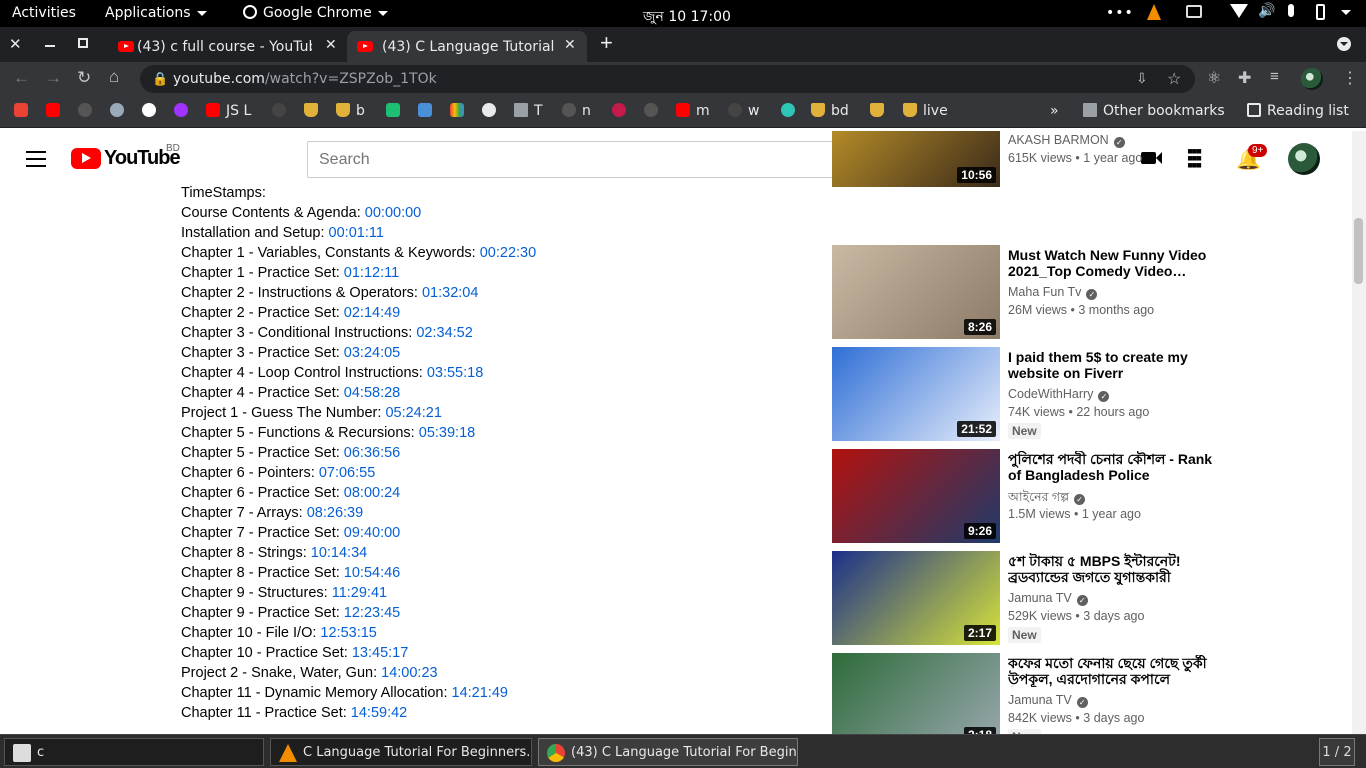  What do you see at coordinates (1142, 78) in the screenshot?
I see `install-app-icon: ⇩` at bounding box center [1142, 78].